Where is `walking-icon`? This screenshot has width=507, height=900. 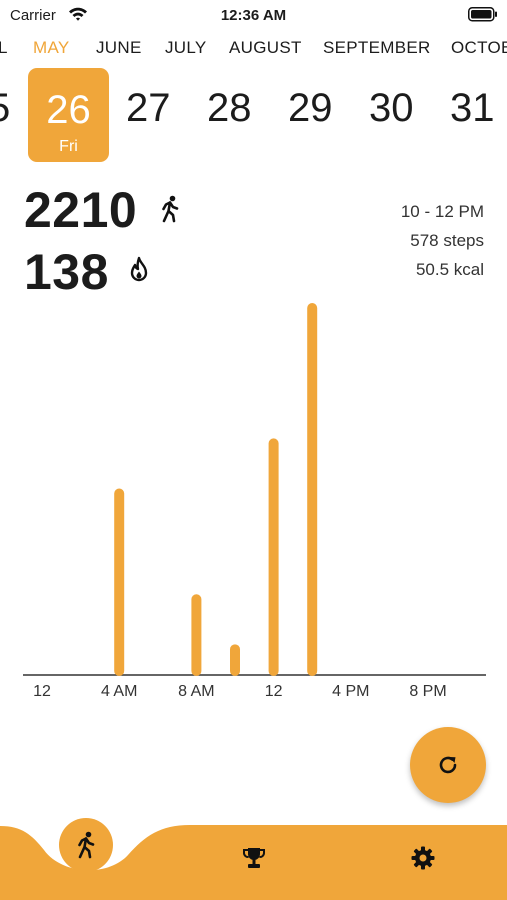
walking-icon is located at coordinates (86, 845).